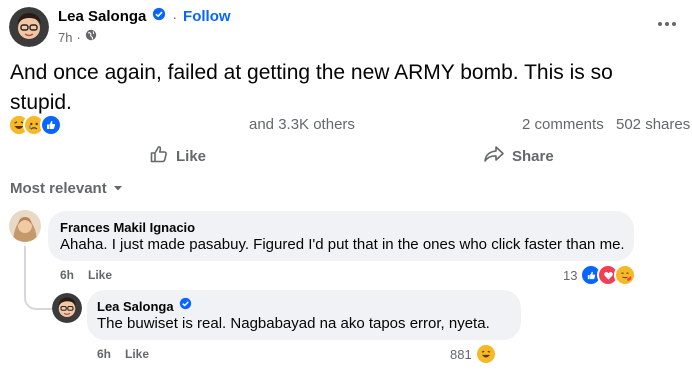  What do you see at coordinates (135, 306) in the screenshot?
I see `reply-author: Lea Salonga` at bounding box center [135, 306].